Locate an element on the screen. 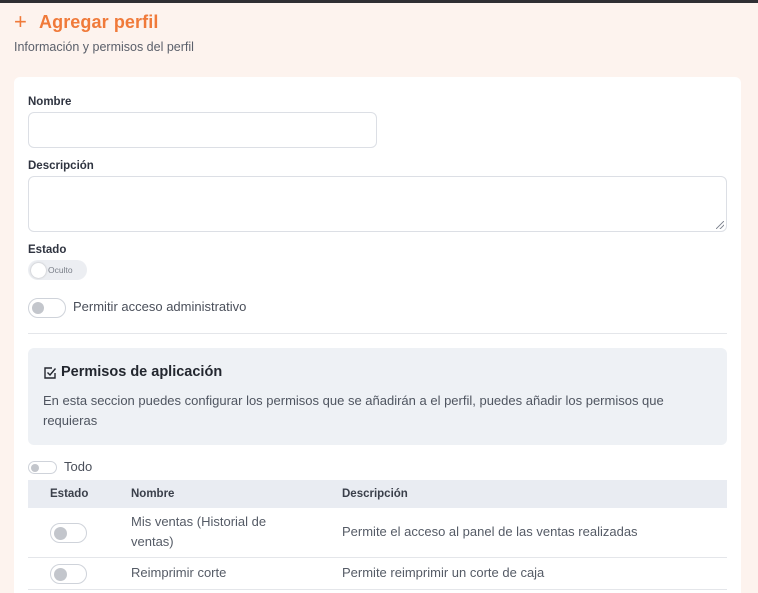 The width and height of the screenshot is (758, 593). description-label: Descripción is located at coordinates (61, 166).